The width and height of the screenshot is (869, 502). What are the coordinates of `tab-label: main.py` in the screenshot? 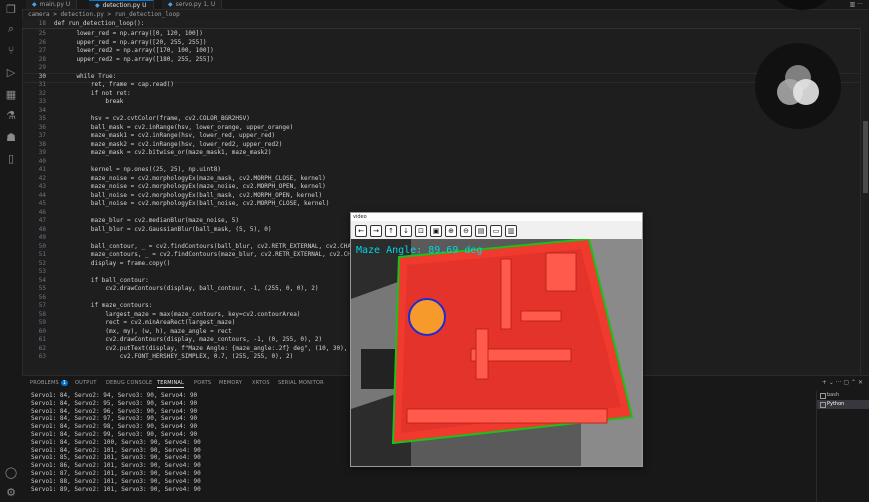 It's located at (51, 4).